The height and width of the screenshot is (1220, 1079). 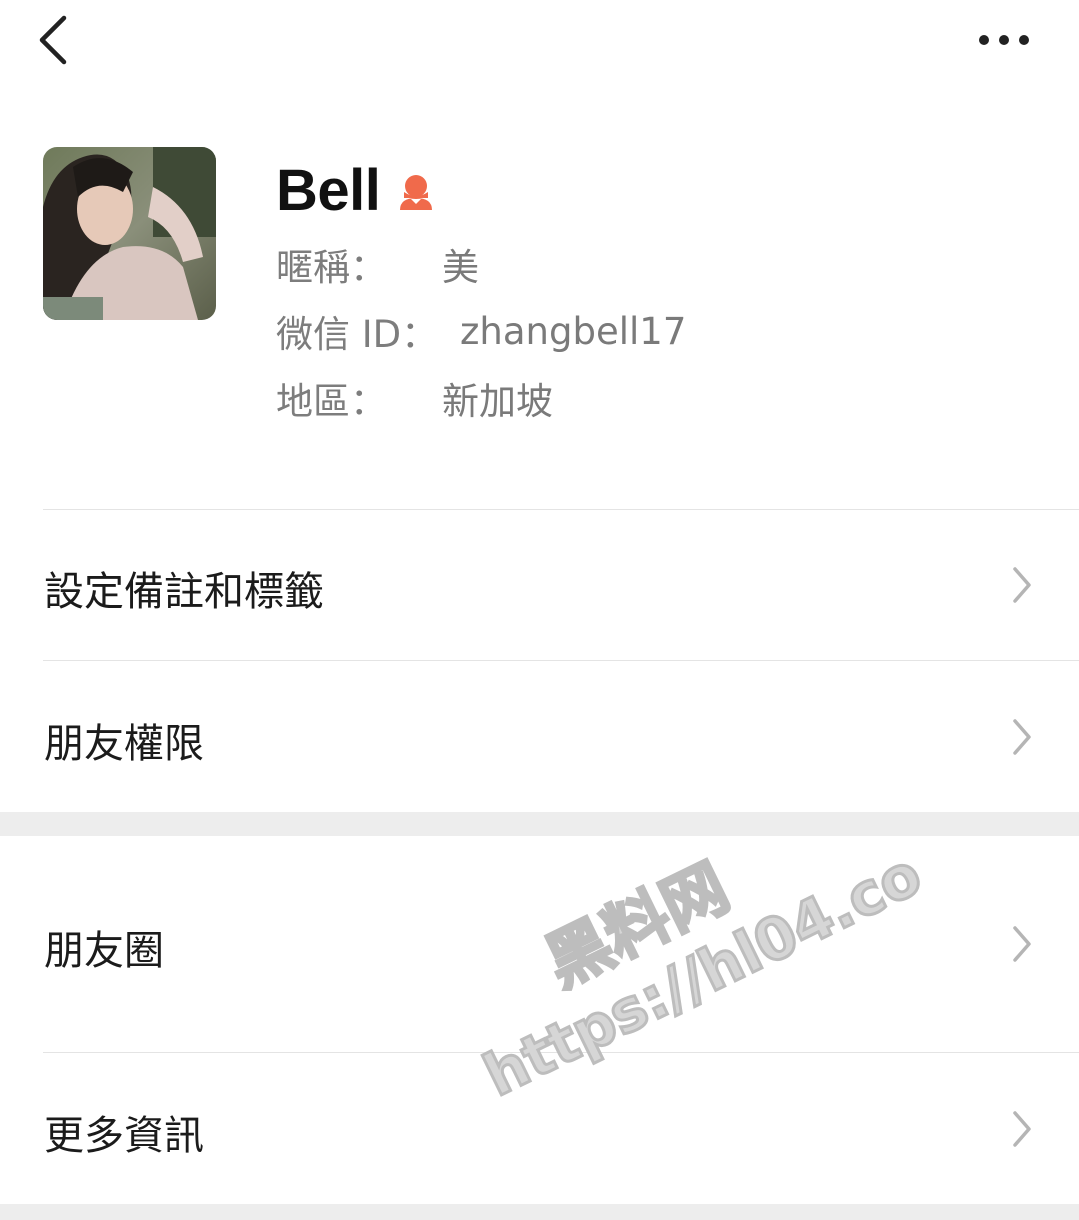 I want to click on region-row: 地區： 新加坡, so click(x=414, y=398).